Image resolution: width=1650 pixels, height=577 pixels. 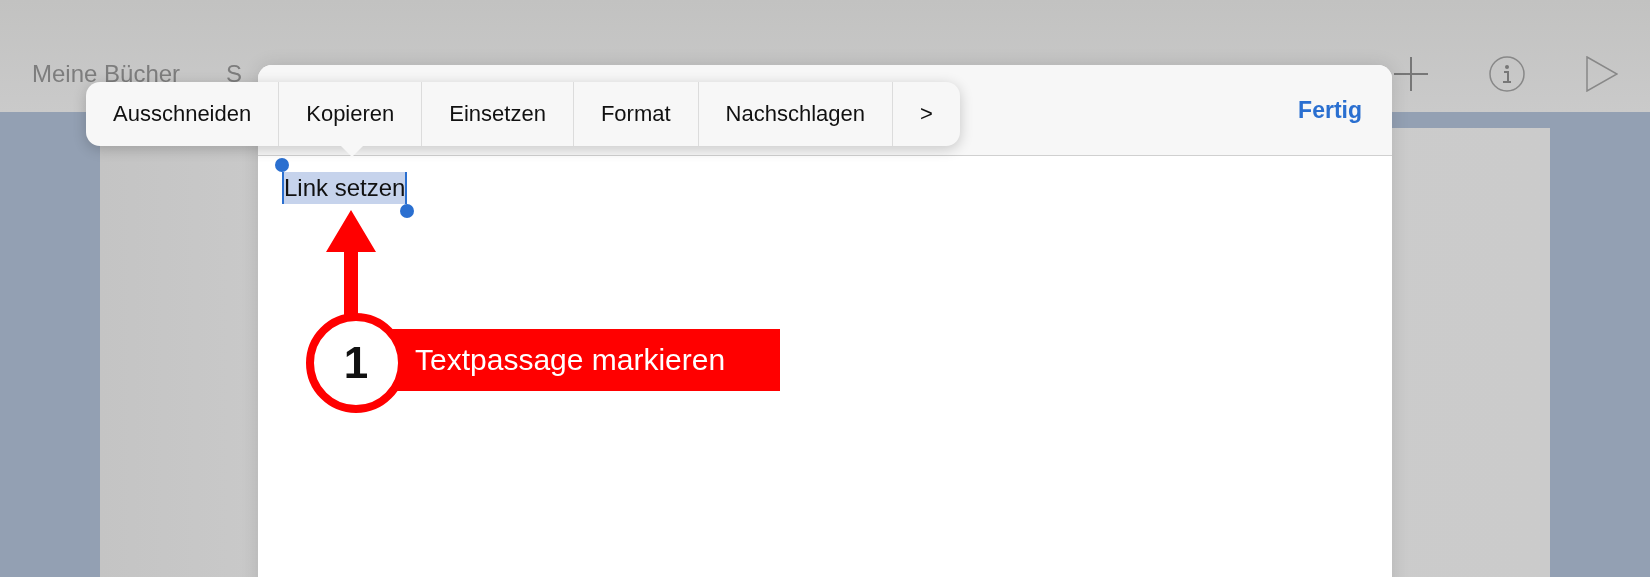 I want to click on menu-item: Nachschlagen, so click(x=795, y=114).